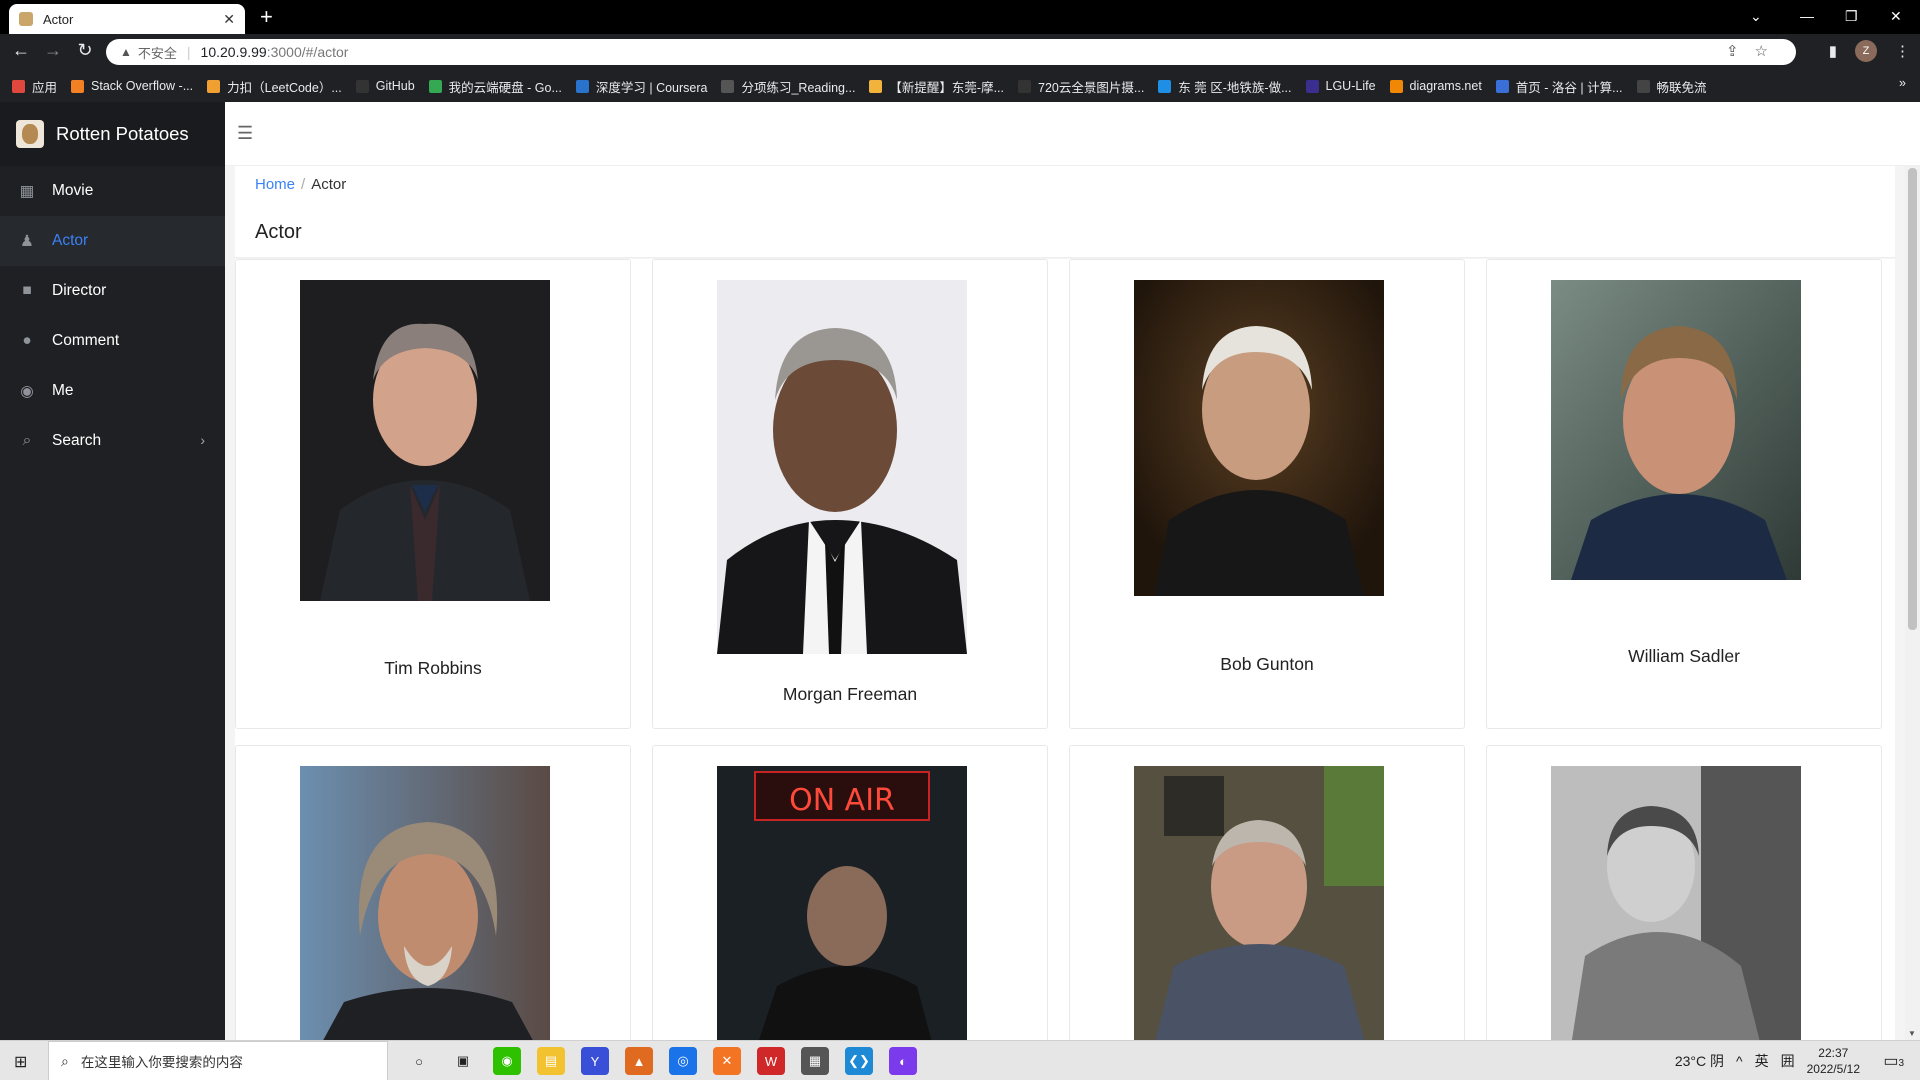 Image resolution: width=1920 pixels, height=1080 pixels. I want to click on breadcrumb-current: Actor, so click(329, 184).